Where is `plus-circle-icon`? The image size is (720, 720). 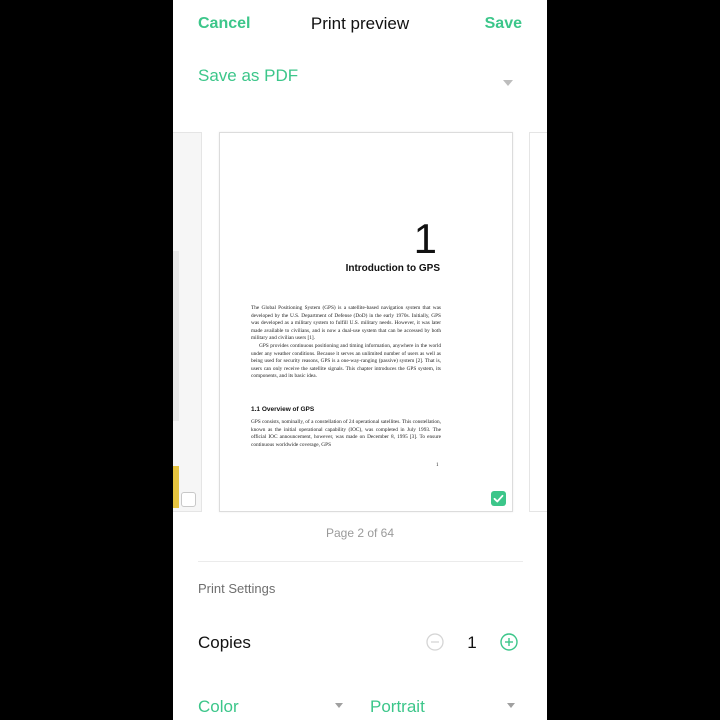
plus-circle-icon is located at coordinates (509, 642).